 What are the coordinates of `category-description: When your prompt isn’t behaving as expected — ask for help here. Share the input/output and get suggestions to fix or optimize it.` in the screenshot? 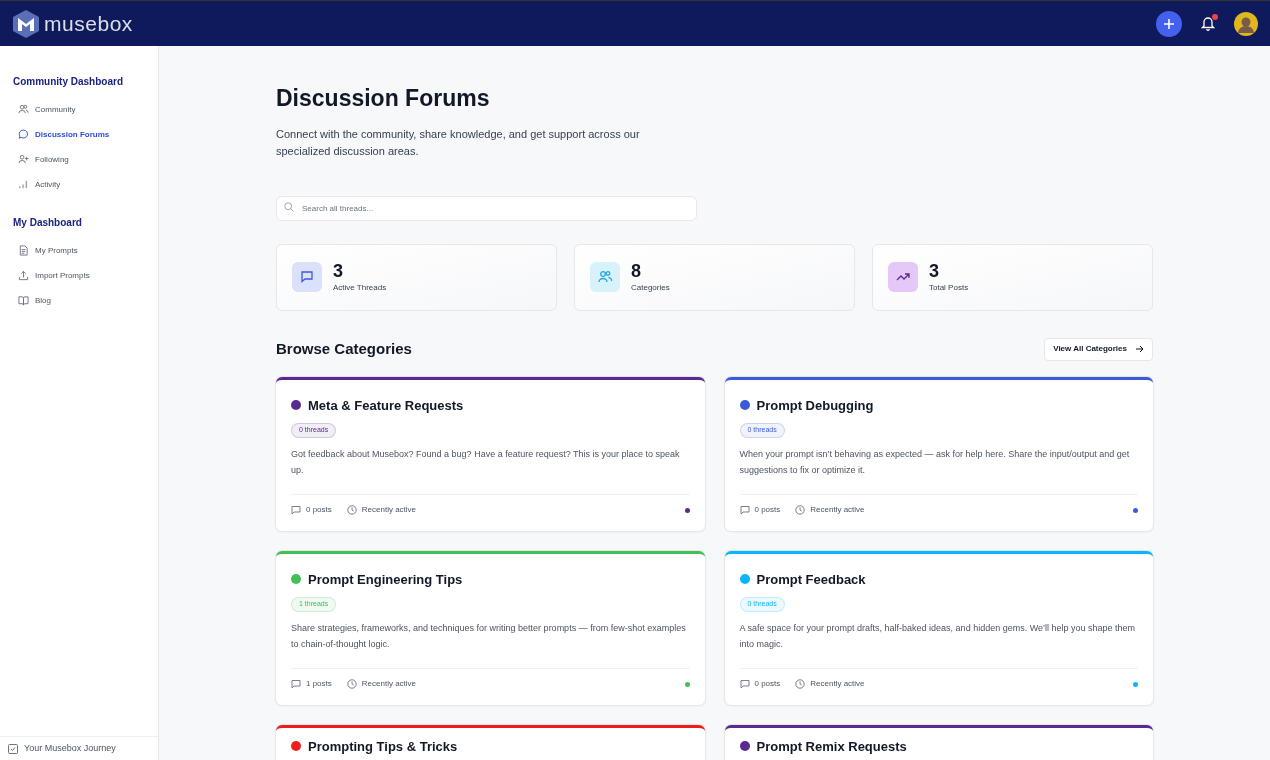 It's located at (935, 462).